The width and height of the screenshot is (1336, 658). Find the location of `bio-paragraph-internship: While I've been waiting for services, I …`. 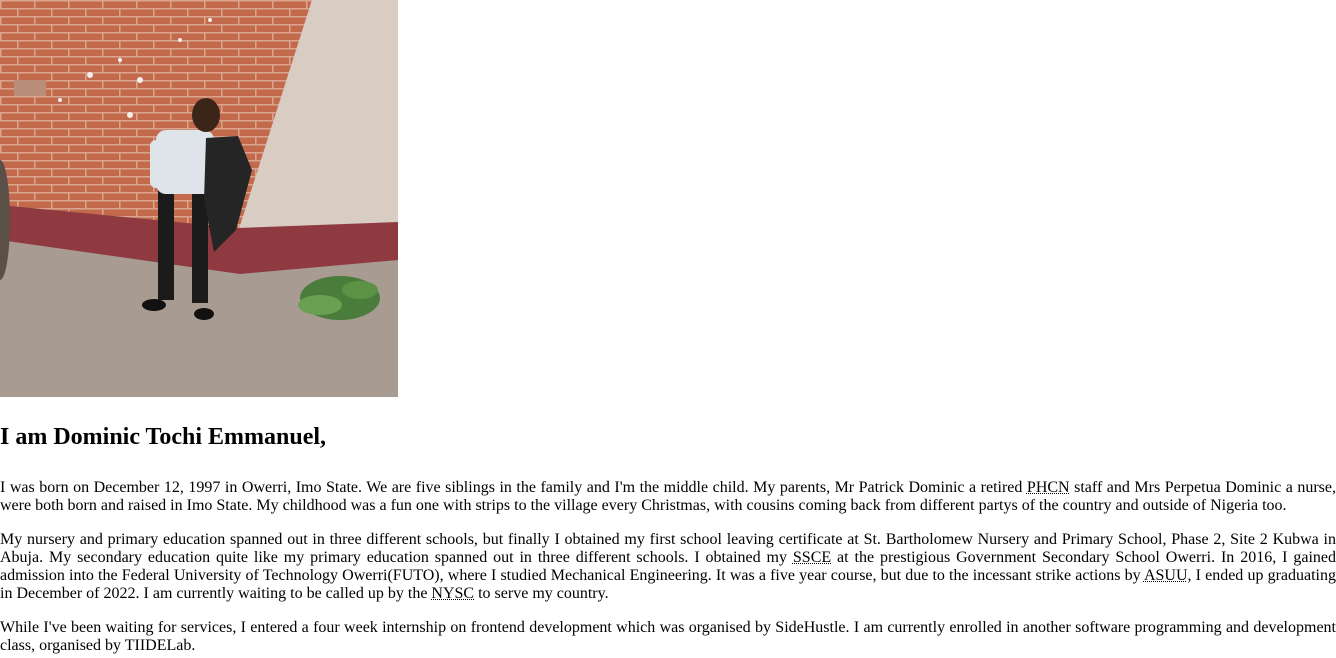

bio-paragraph-internship: While I've been waiting for services, I … is located at coordinates (668, 636).